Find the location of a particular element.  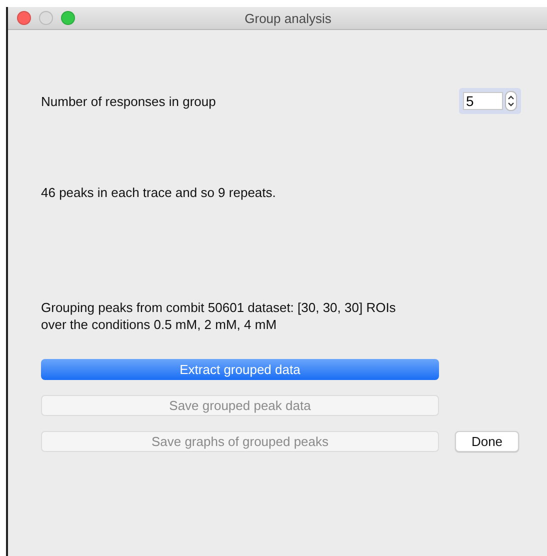

peaks-info: 46 peaks in each trace and so 9 repeats. is located at coordinates (159, 192).